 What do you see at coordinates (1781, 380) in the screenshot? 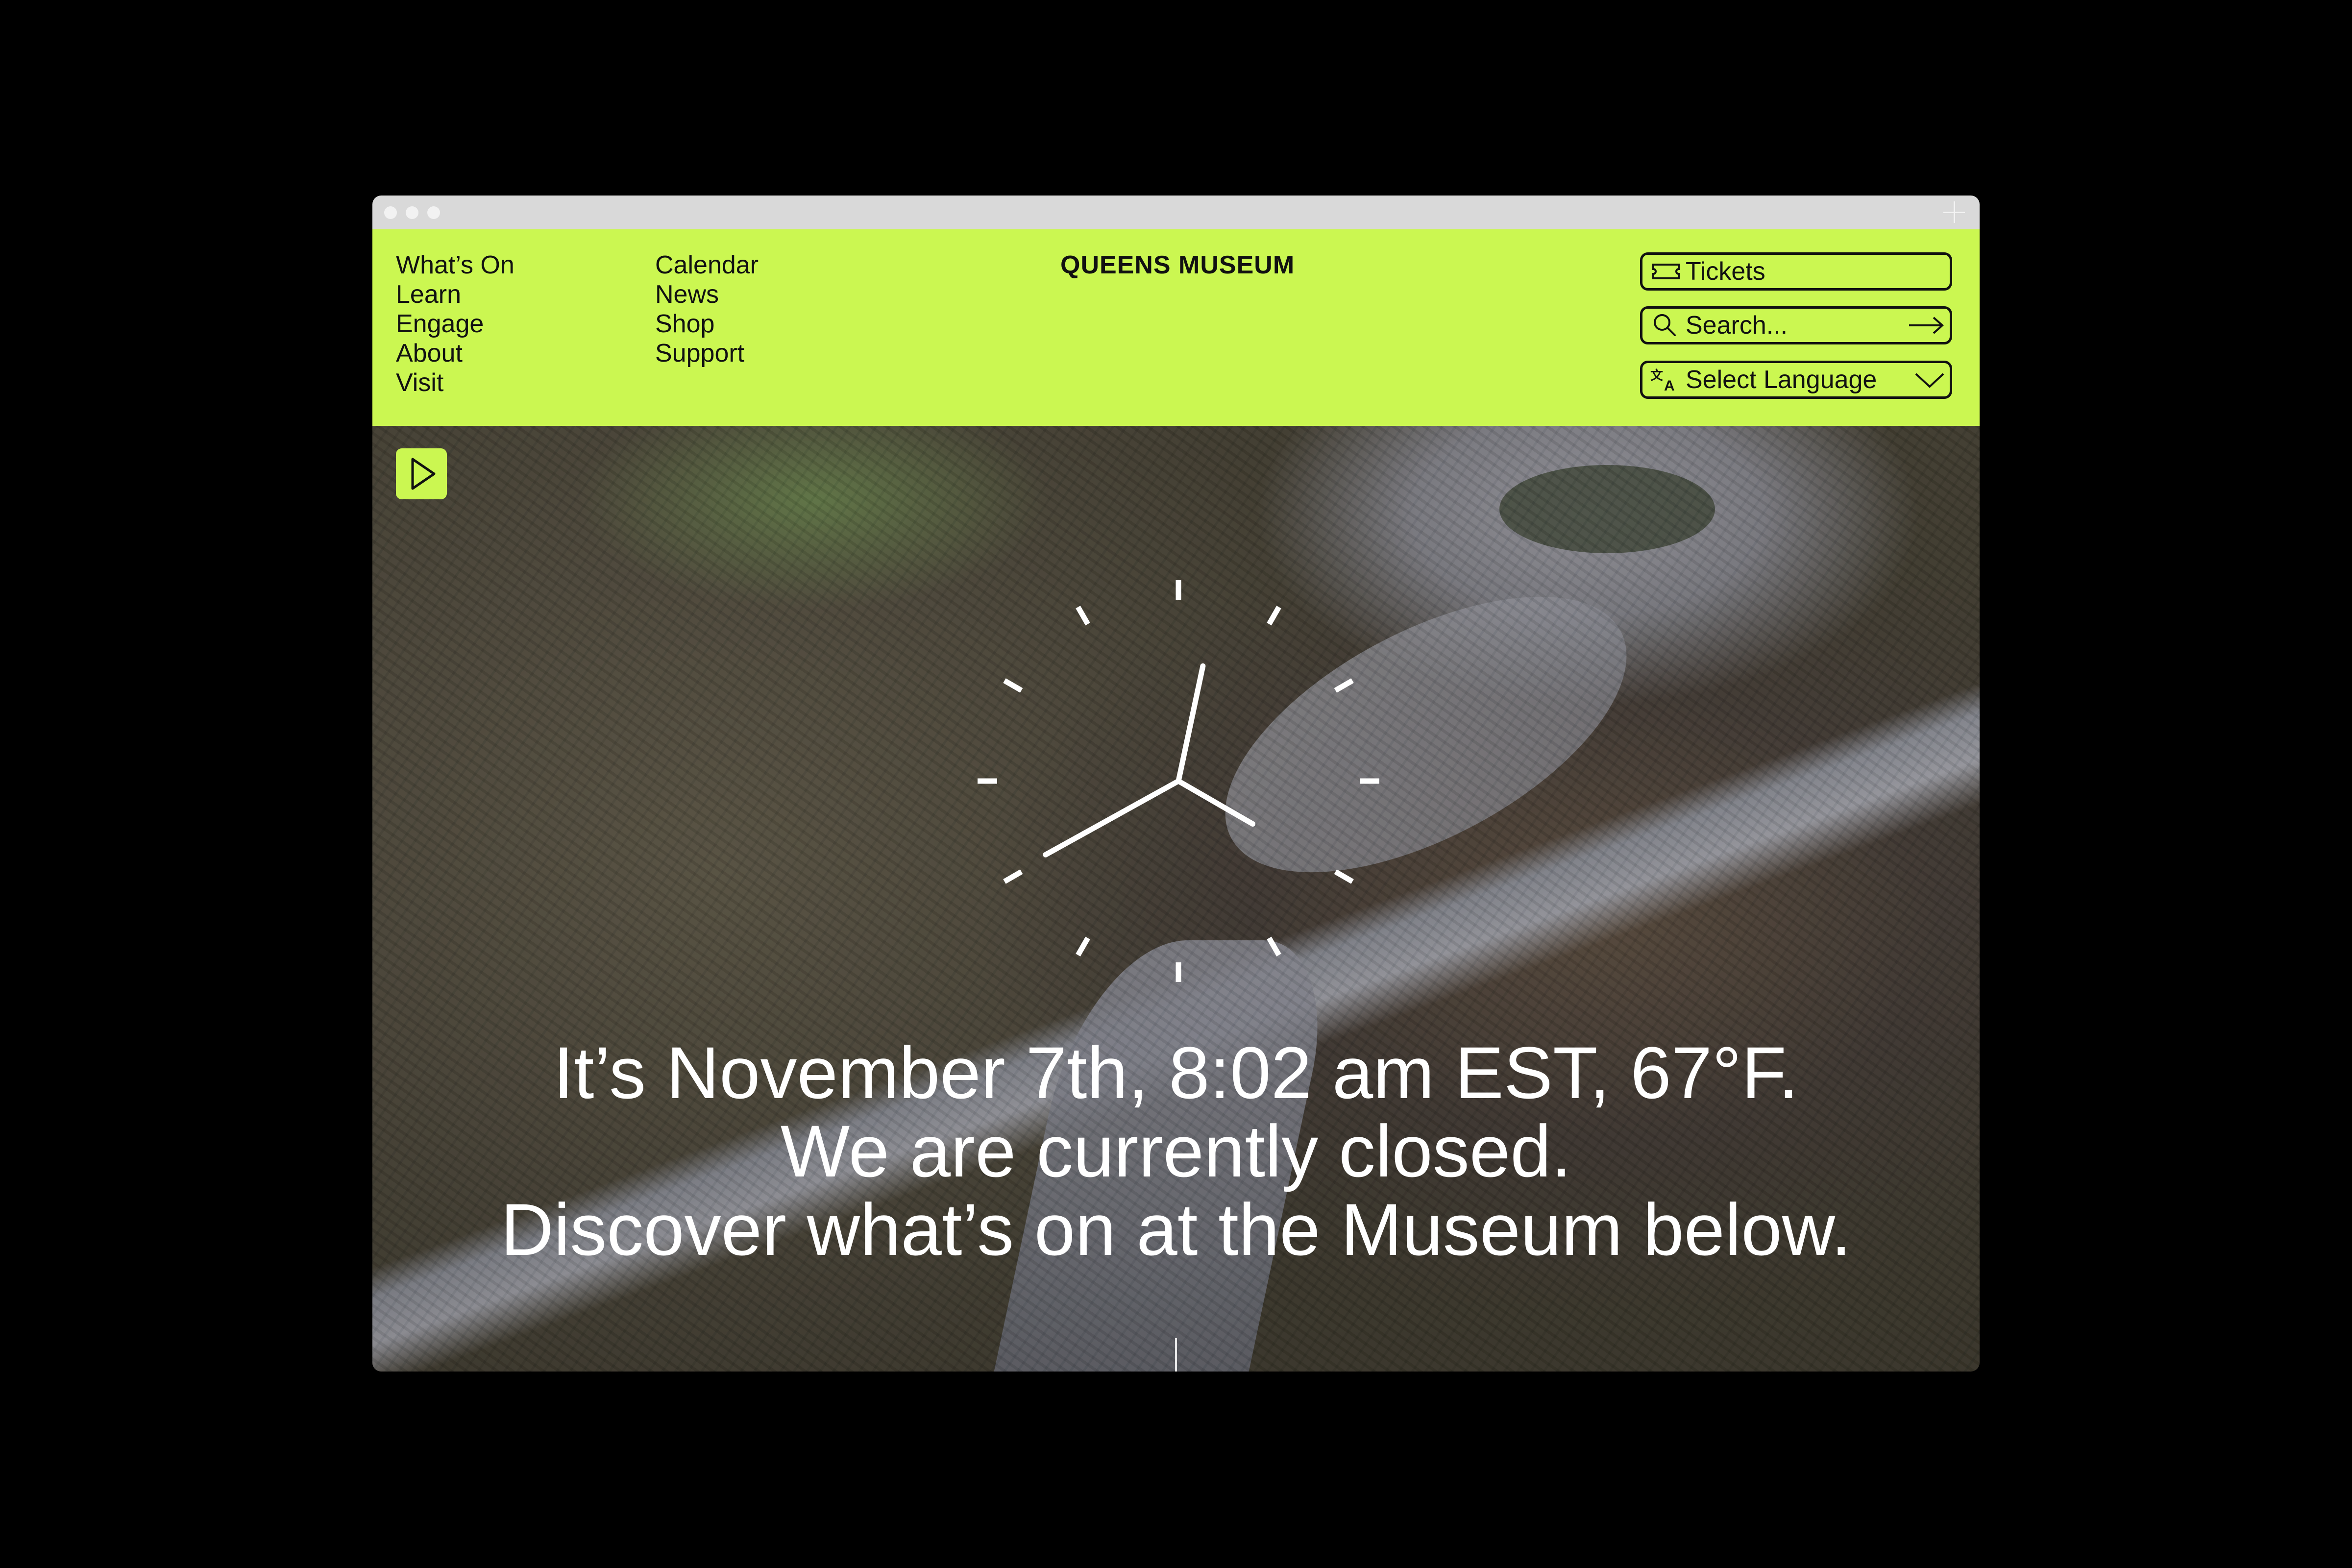
I see `language-label: Select Language` at bounding box center [1781, 380].